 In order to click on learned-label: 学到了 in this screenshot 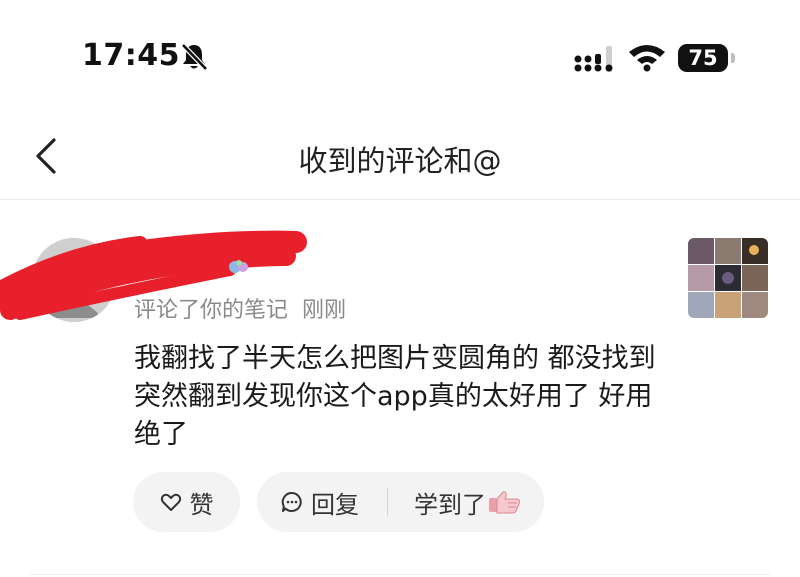, I will do `click(450, 504)`.